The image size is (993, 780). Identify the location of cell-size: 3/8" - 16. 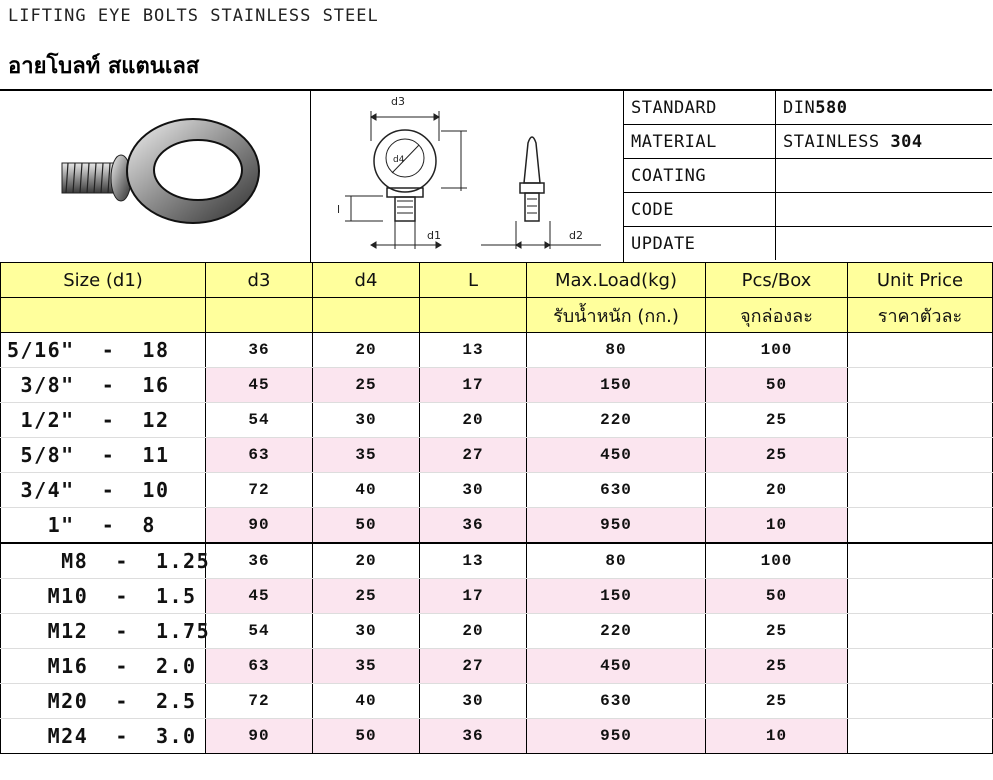
(103, 385).